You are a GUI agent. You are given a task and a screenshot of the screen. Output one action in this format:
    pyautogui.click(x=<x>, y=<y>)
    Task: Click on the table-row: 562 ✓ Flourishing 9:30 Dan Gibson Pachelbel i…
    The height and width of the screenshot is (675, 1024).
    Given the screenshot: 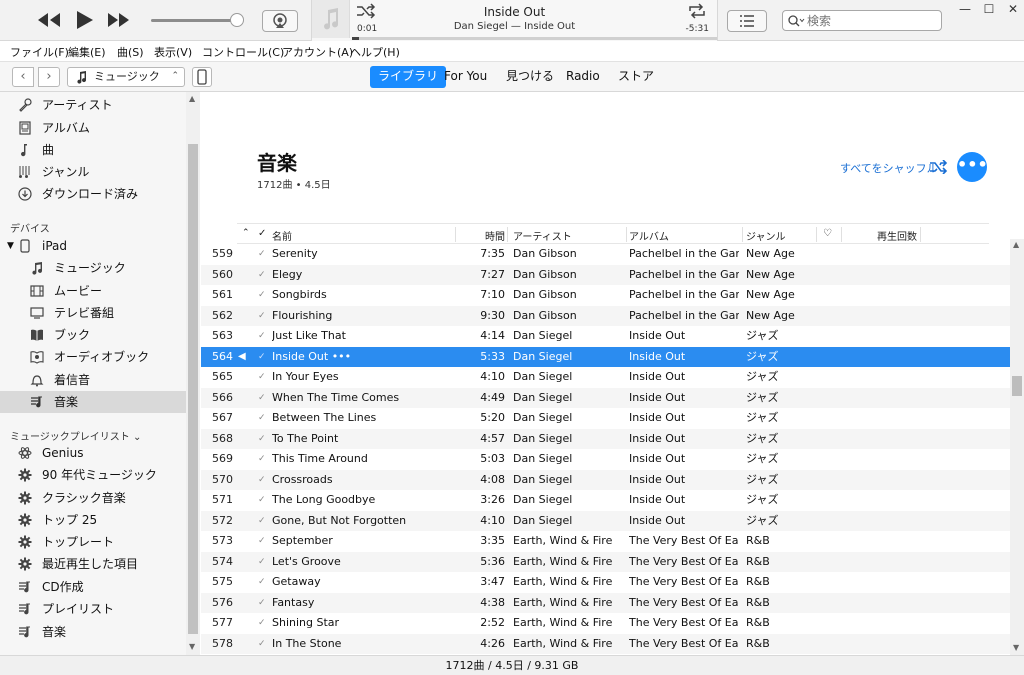 What is the action you would take?
    pyautogui.click(x=605, y=315)
    